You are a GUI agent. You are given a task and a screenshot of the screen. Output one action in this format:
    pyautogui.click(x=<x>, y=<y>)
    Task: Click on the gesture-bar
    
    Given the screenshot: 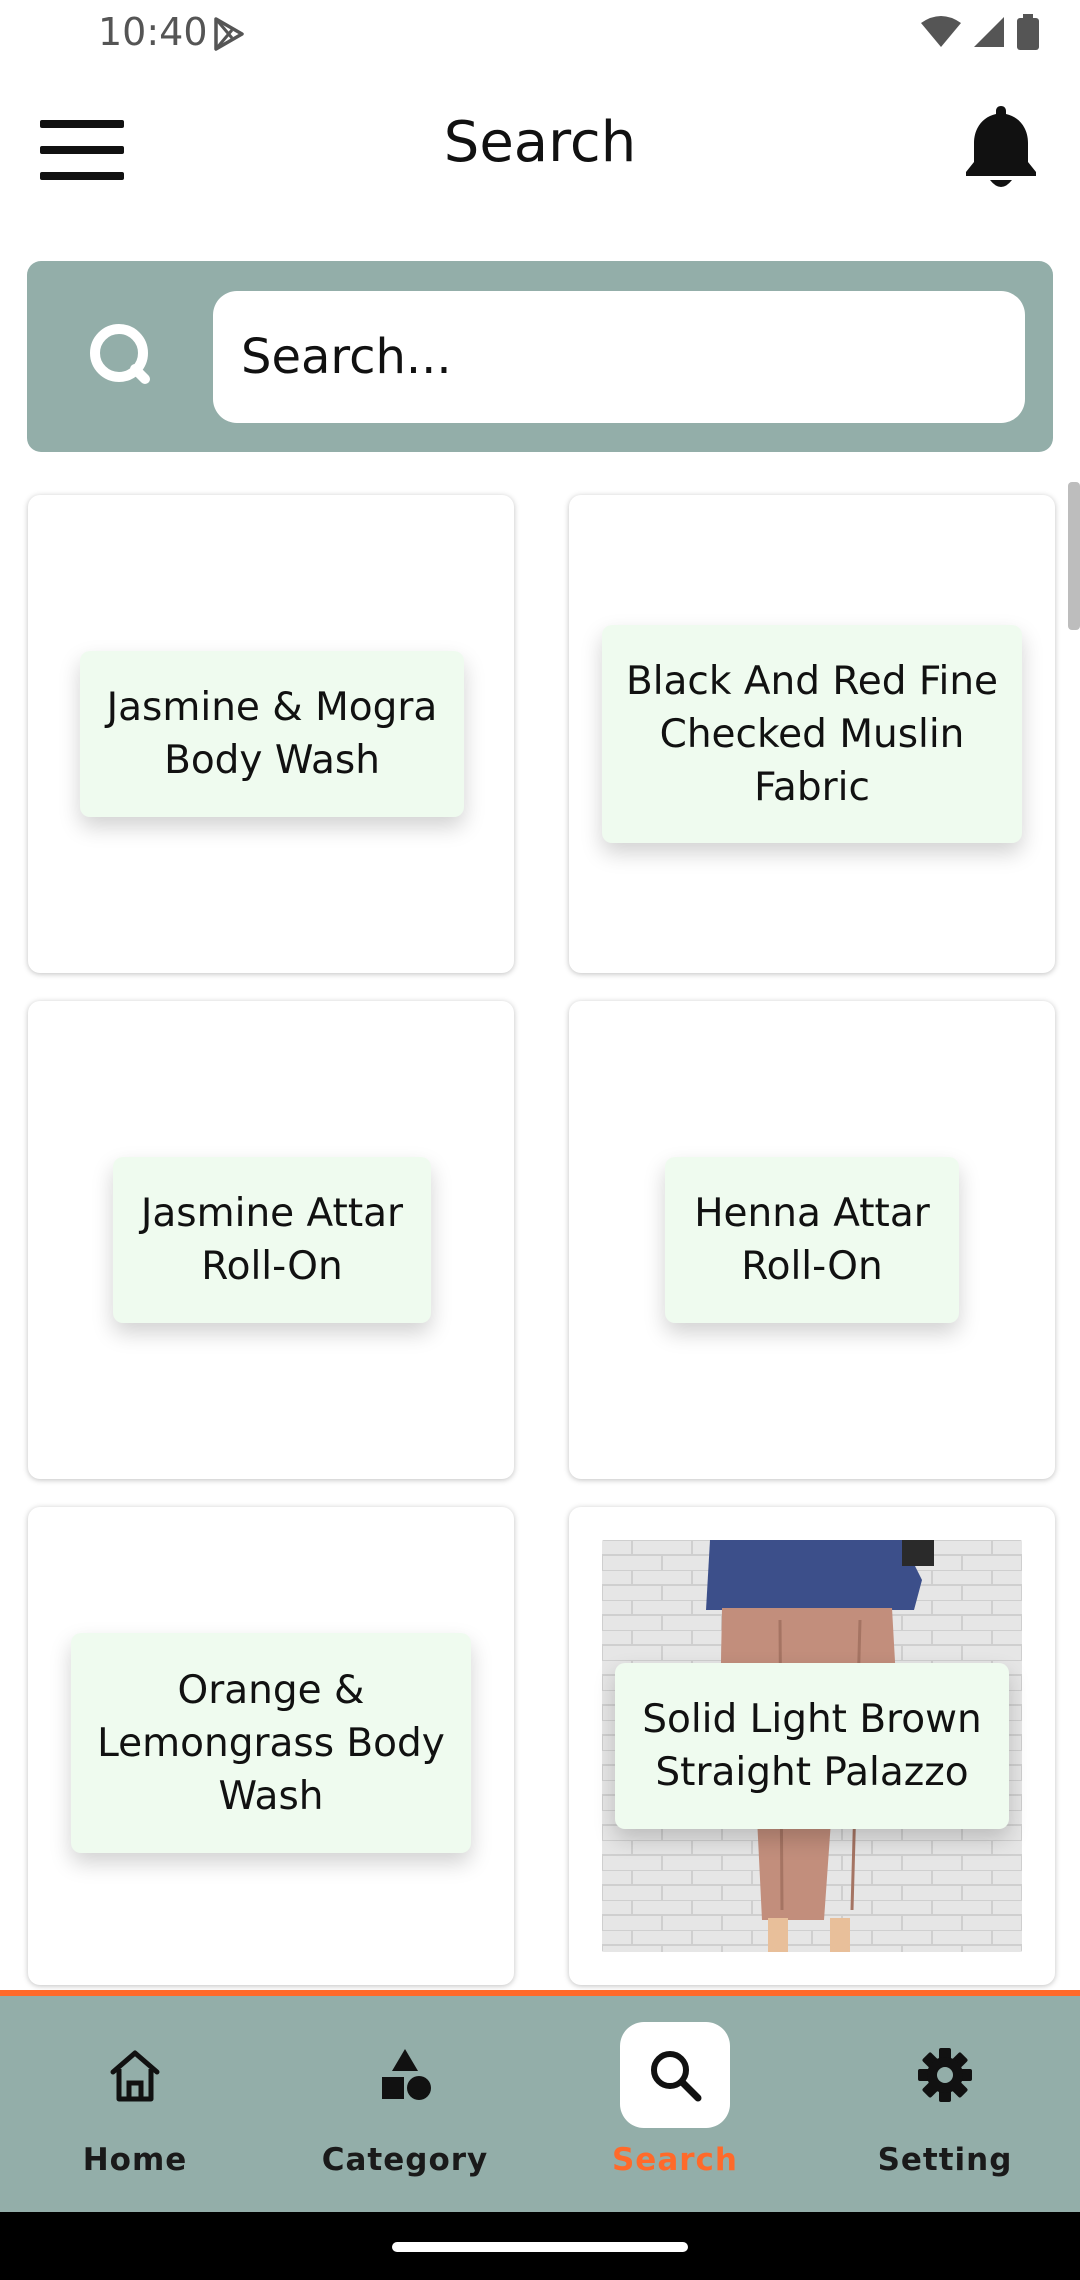 What is the action you would take?
    pyautogui.click(x=540, y=2246)
    